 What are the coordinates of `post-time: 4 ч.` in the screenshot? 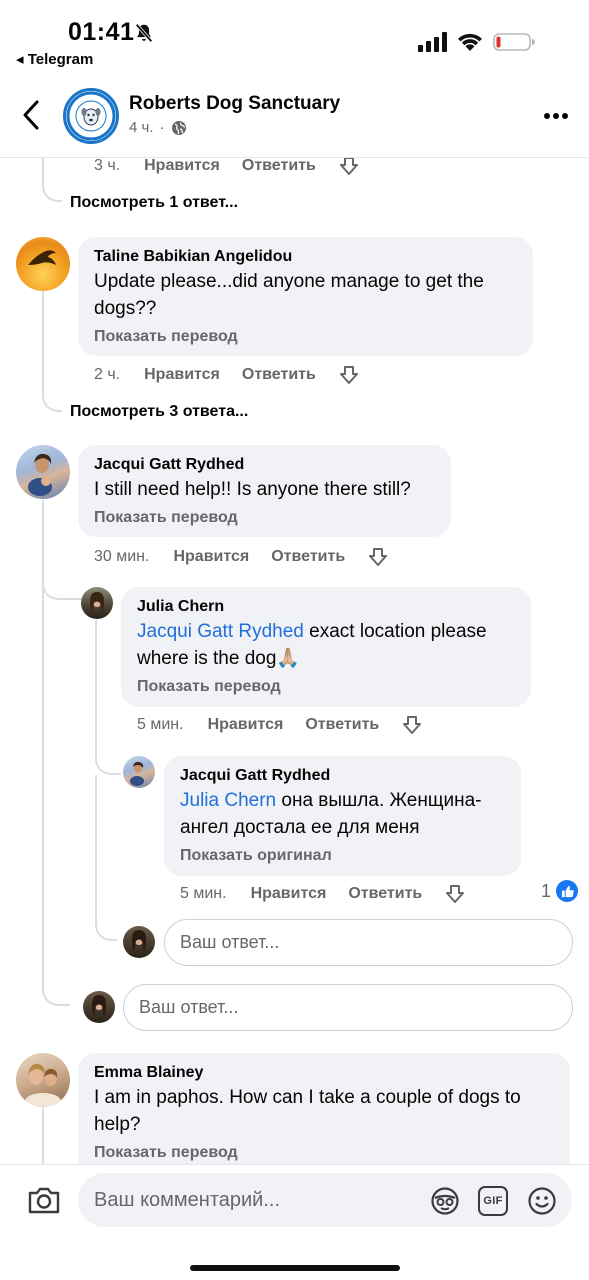 It's located at (141, 127).